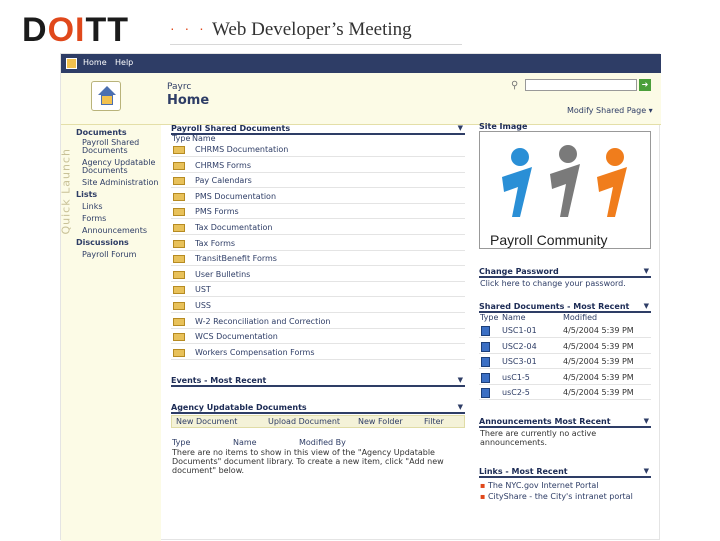 The height and width of the screenshot is (541, 720). Describe the element at coordinates (203, 289) in the screenshot. I see `folder-name: UST` at that location.